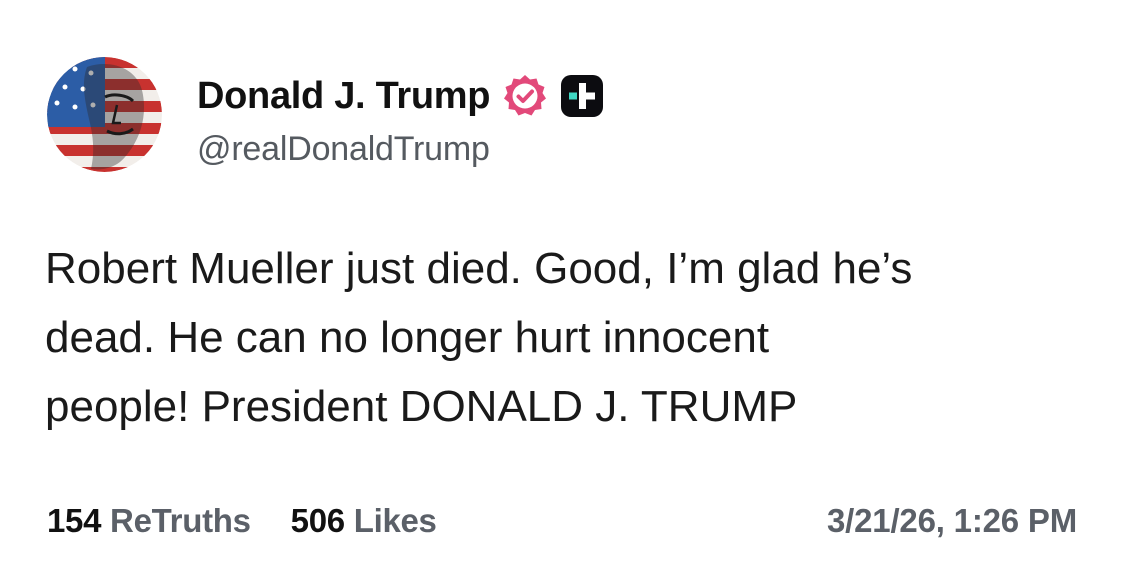 This screenshot has height=577, width=1125. I want to click on author-name-row: Donald J. Trump, so click(400, 96).